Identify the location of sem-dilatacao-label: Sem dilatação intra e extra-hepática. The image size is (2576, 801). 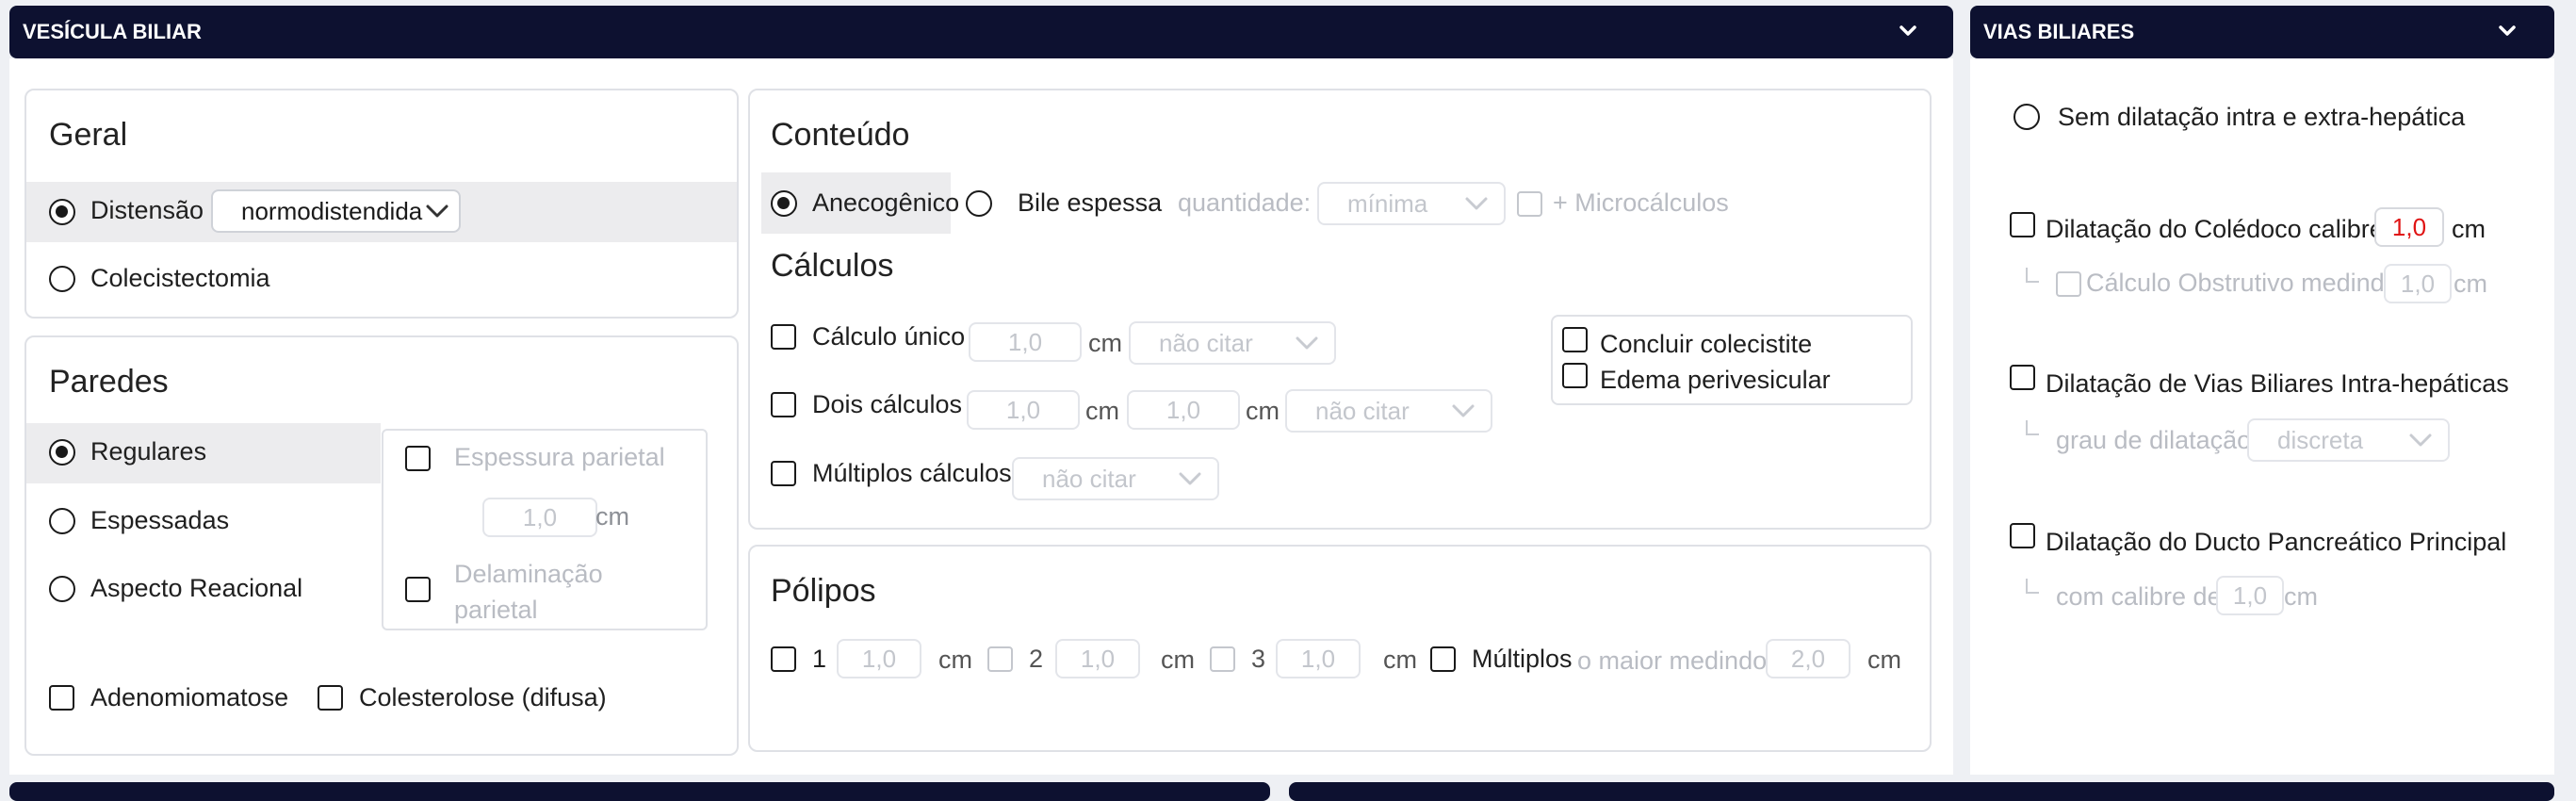
(2262, 117).